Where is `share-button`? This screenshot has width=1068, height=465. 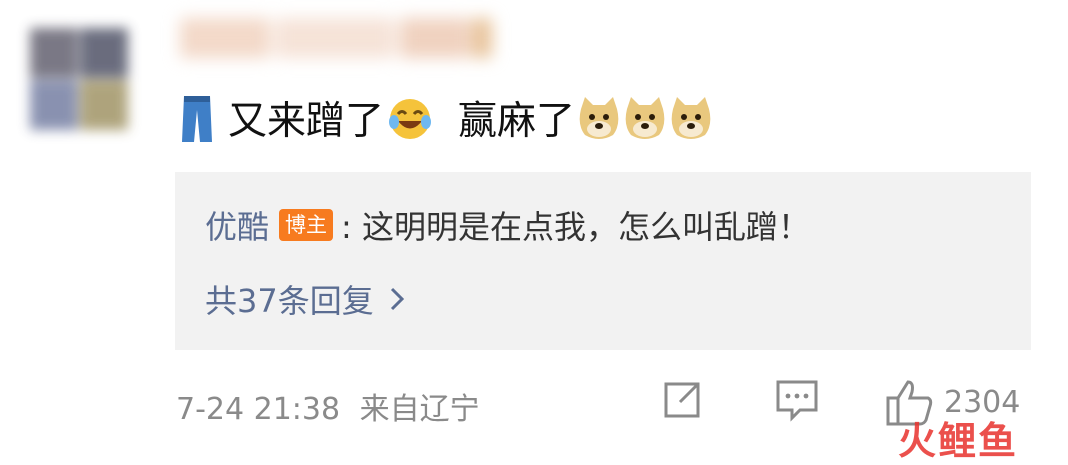 share-button is located at coordinates (682, 400).